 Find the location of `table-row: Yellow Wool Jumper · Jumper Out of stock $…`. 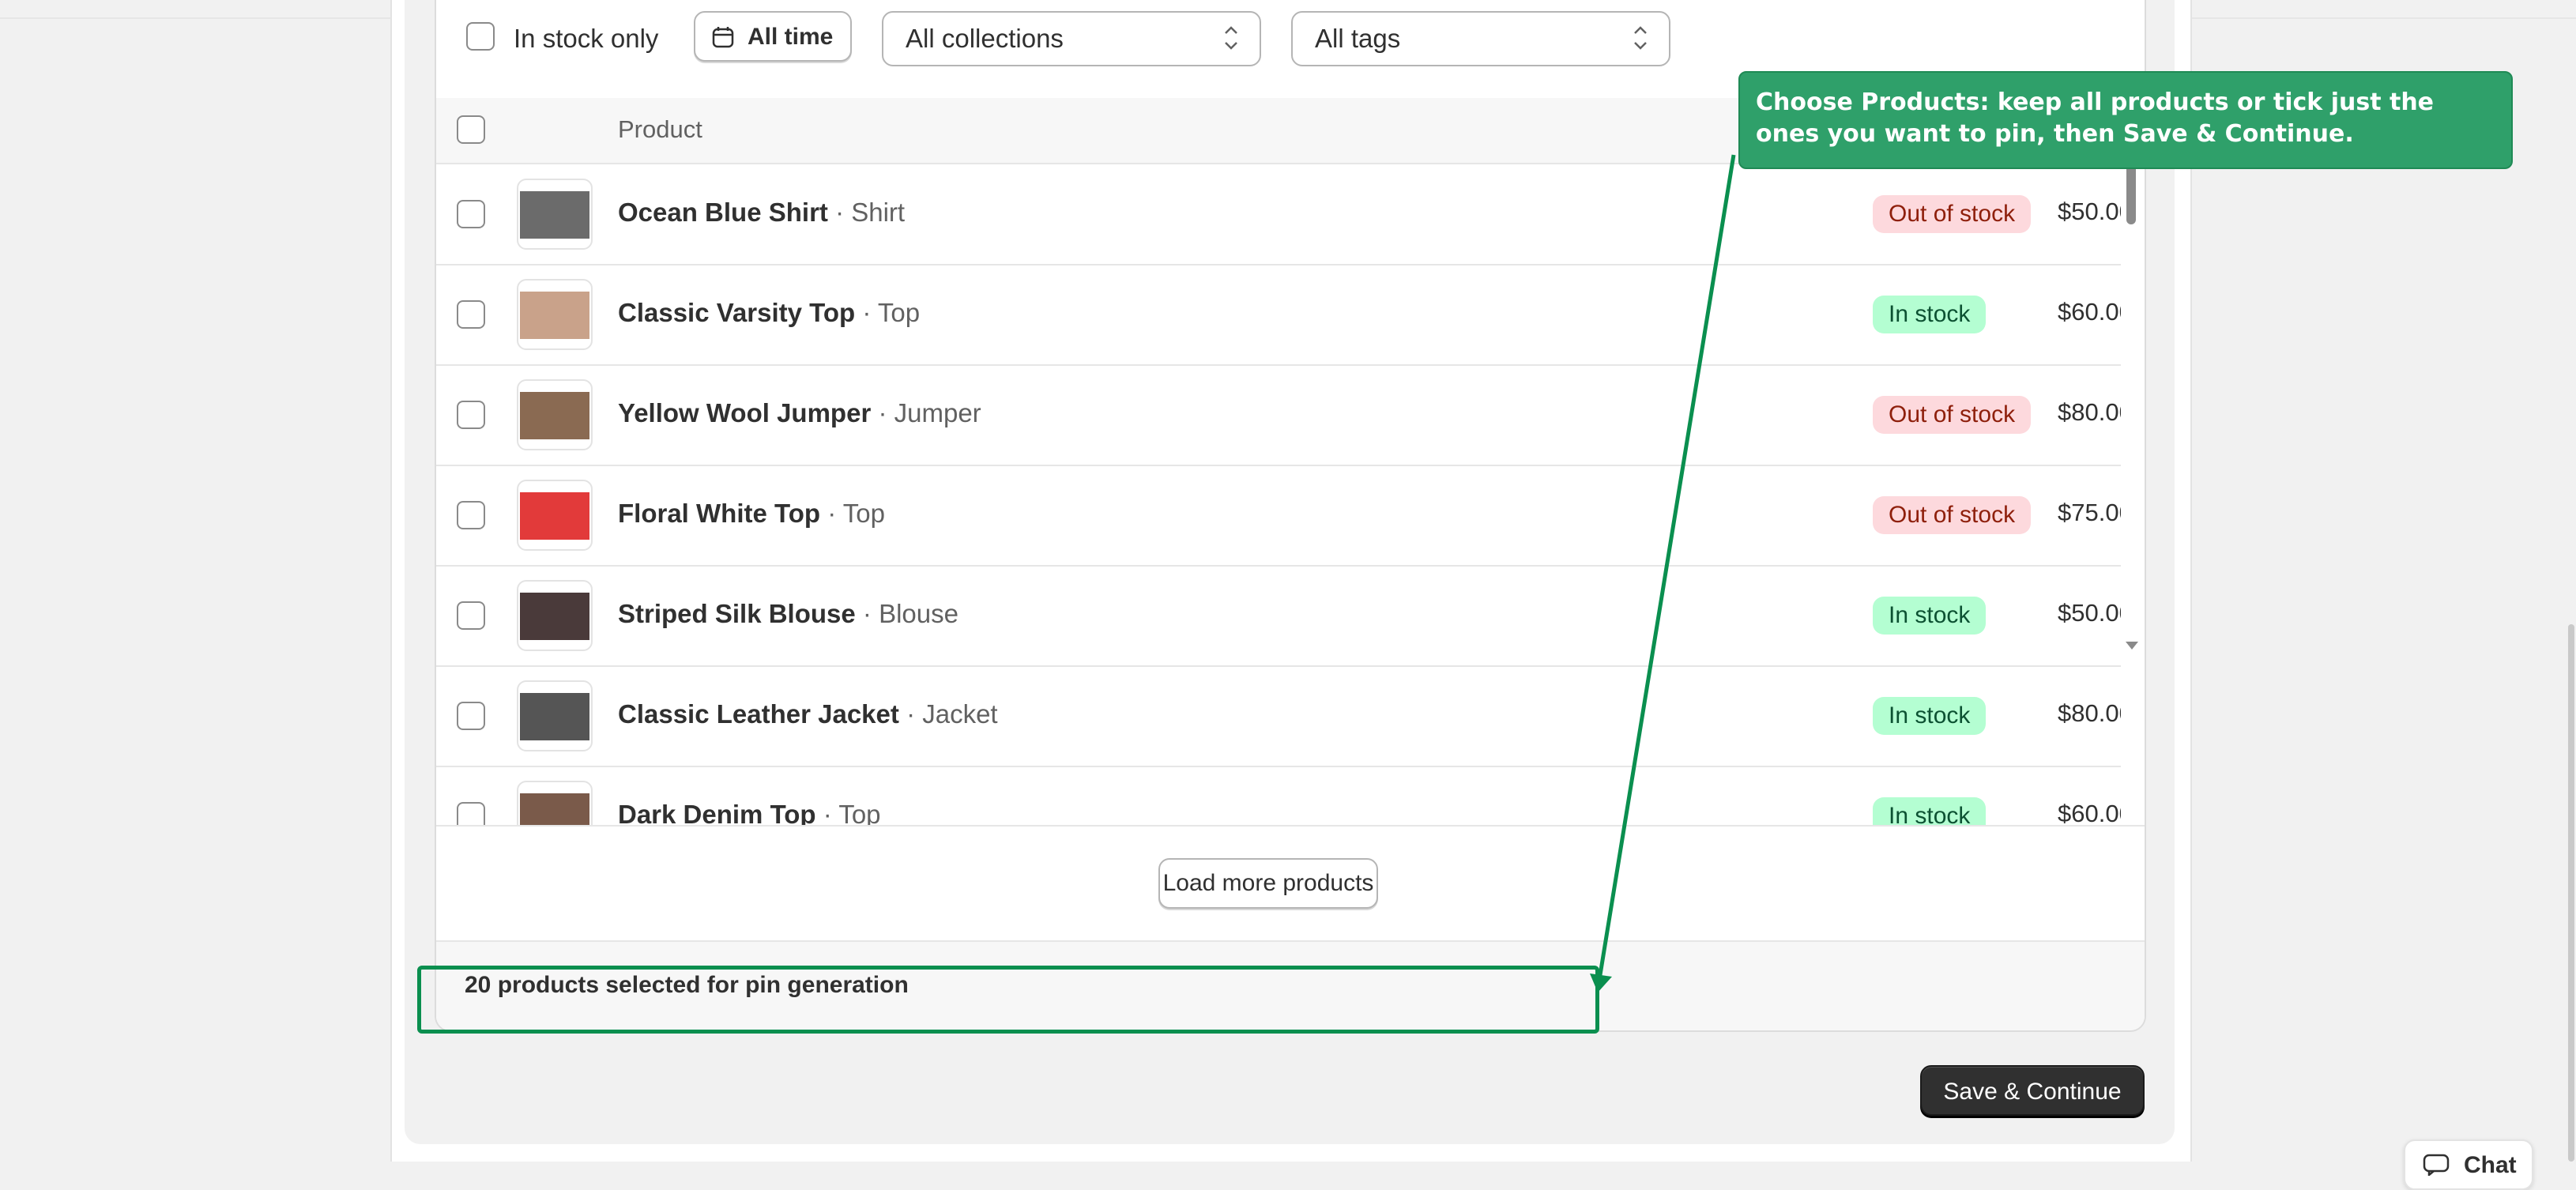

table-row: Yellow Wool Jumper · Jumper Out of stock $… is located at coordinates (1278, 415).